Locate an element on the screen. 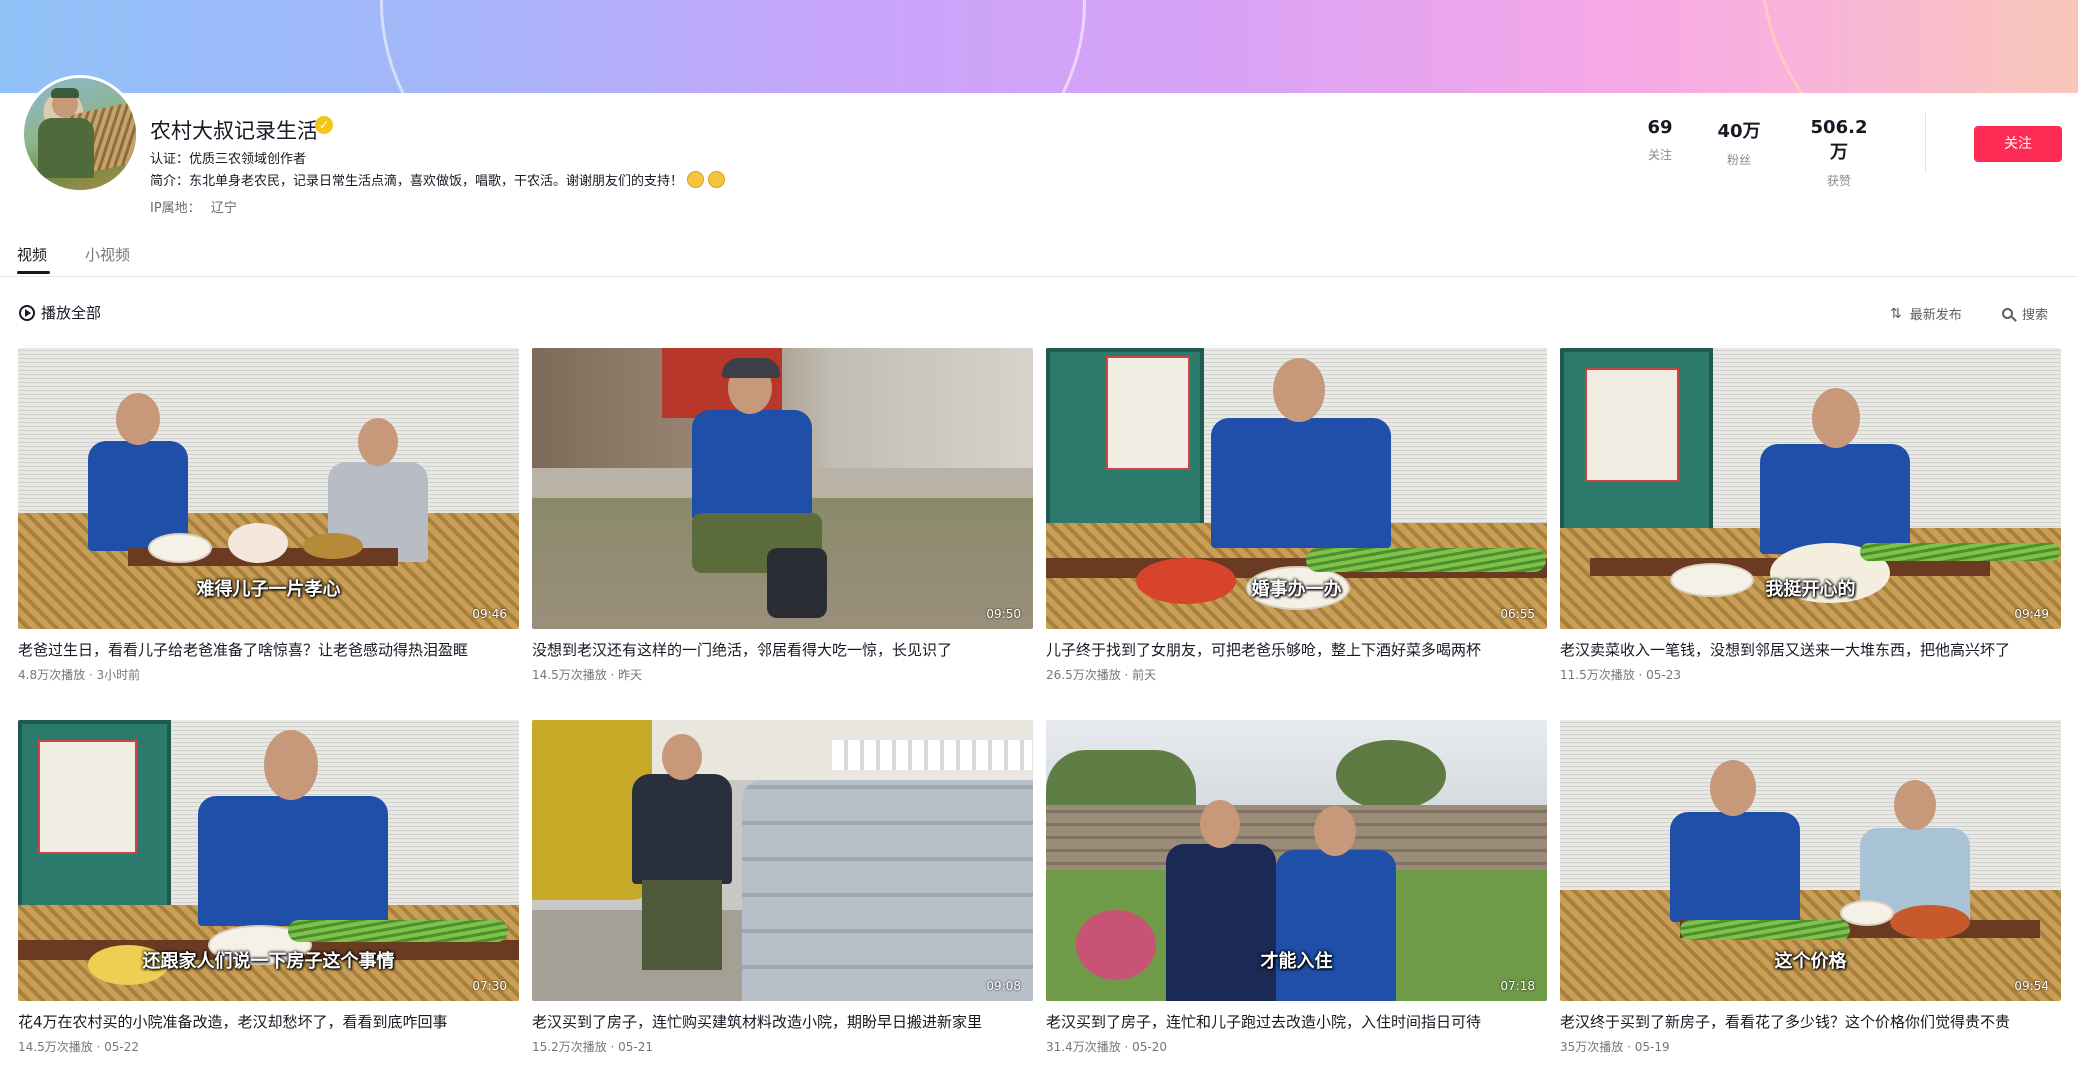 The width and height of the screenshot is (2078, 1065). profile-banner is located at coordinates (1039, 46).